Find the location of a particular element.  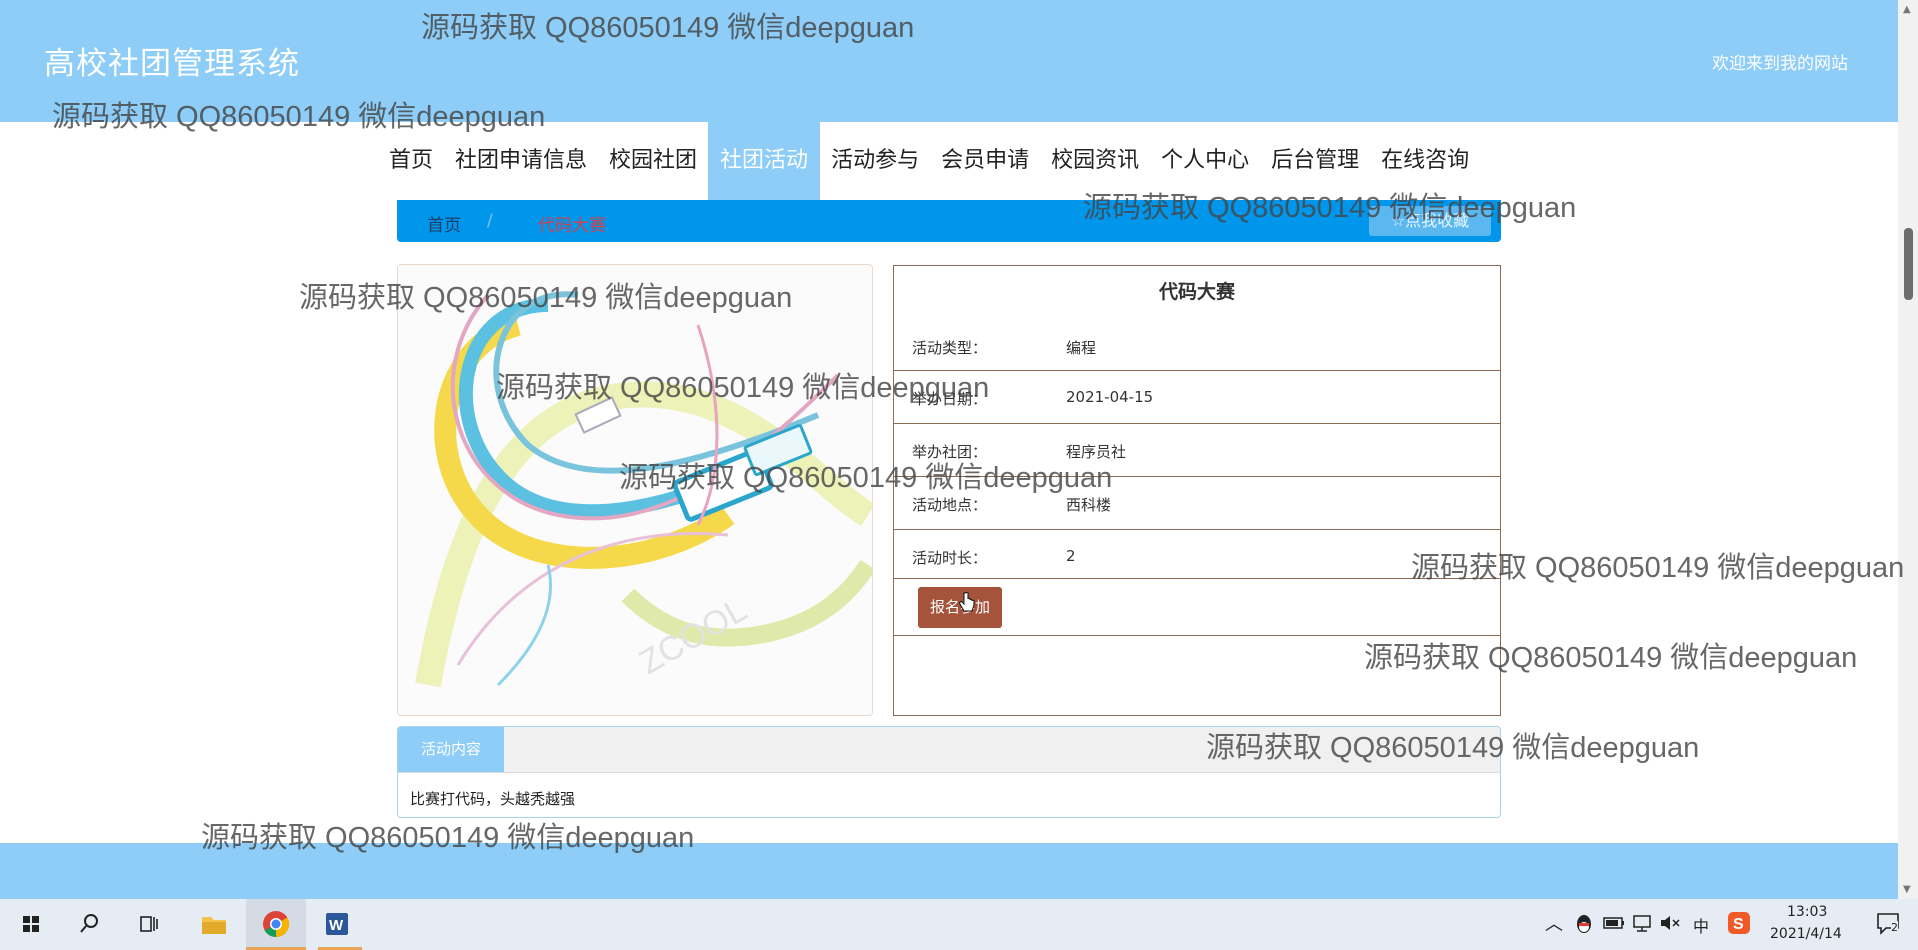

usb-cable-illustration: ZCOOL is located at coordinates (635, 490).